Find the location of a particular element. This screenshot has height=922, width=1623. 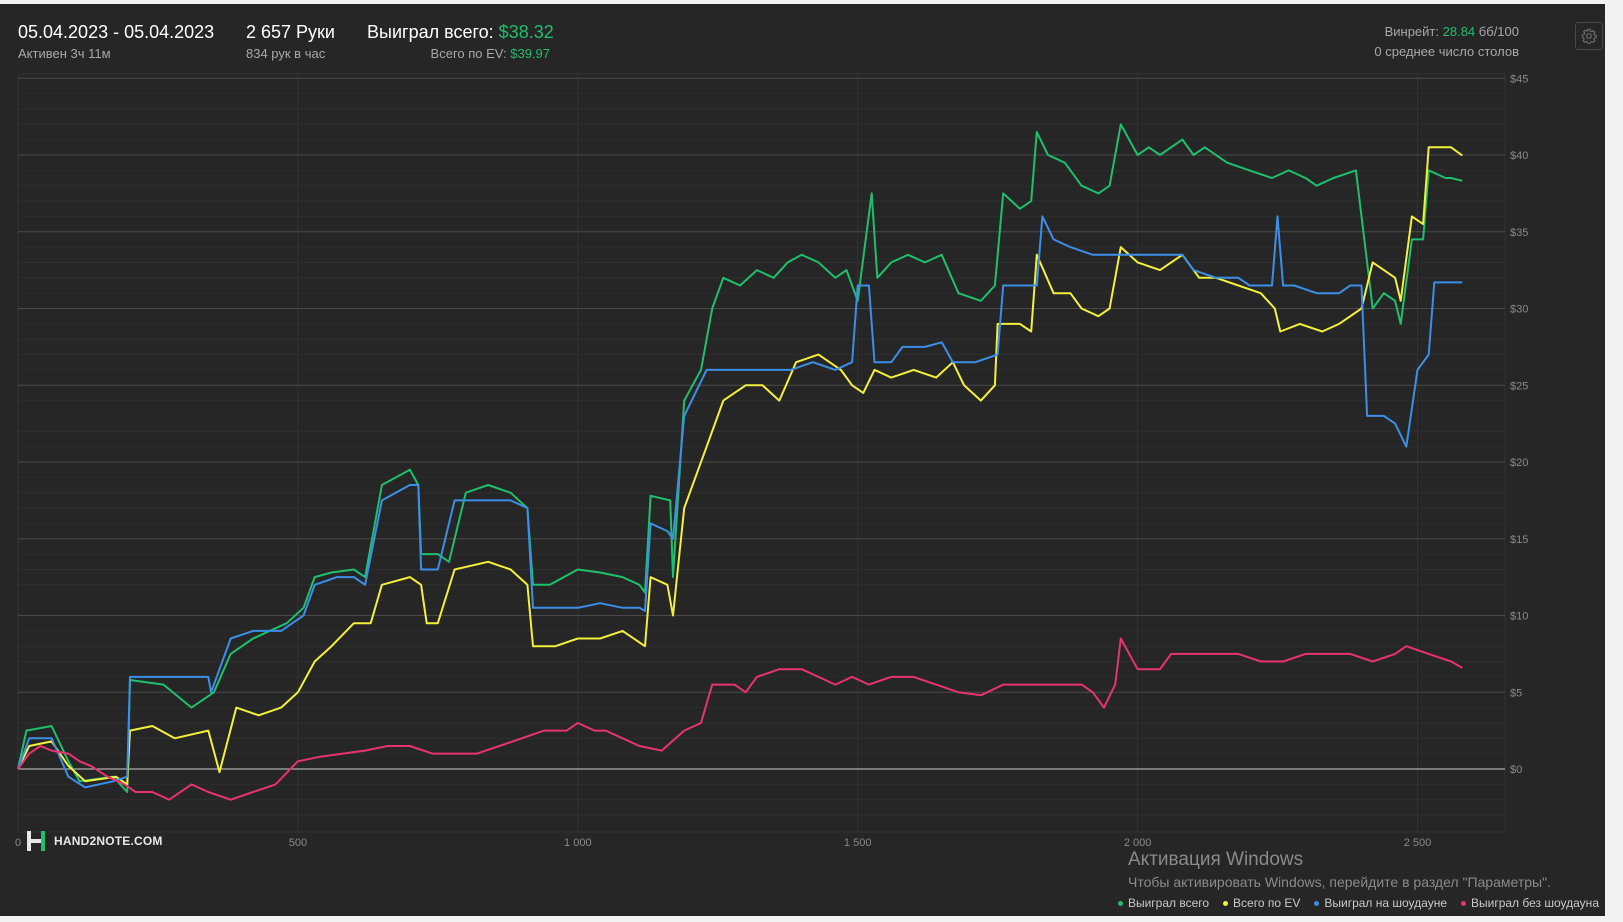

y-tick-label: $5 is located at coordinates (1516, 693).